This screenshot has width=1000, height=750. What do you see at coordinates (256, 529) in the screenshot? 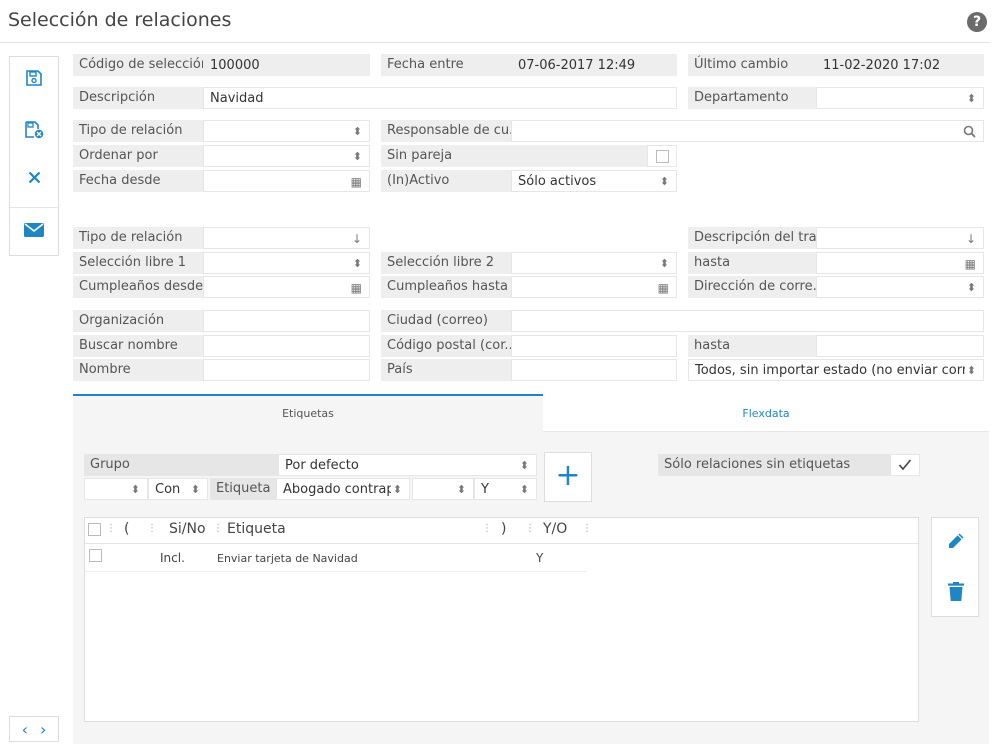
I see `header-etiqueta: Etiqueta` at bounding box center [256, 529].